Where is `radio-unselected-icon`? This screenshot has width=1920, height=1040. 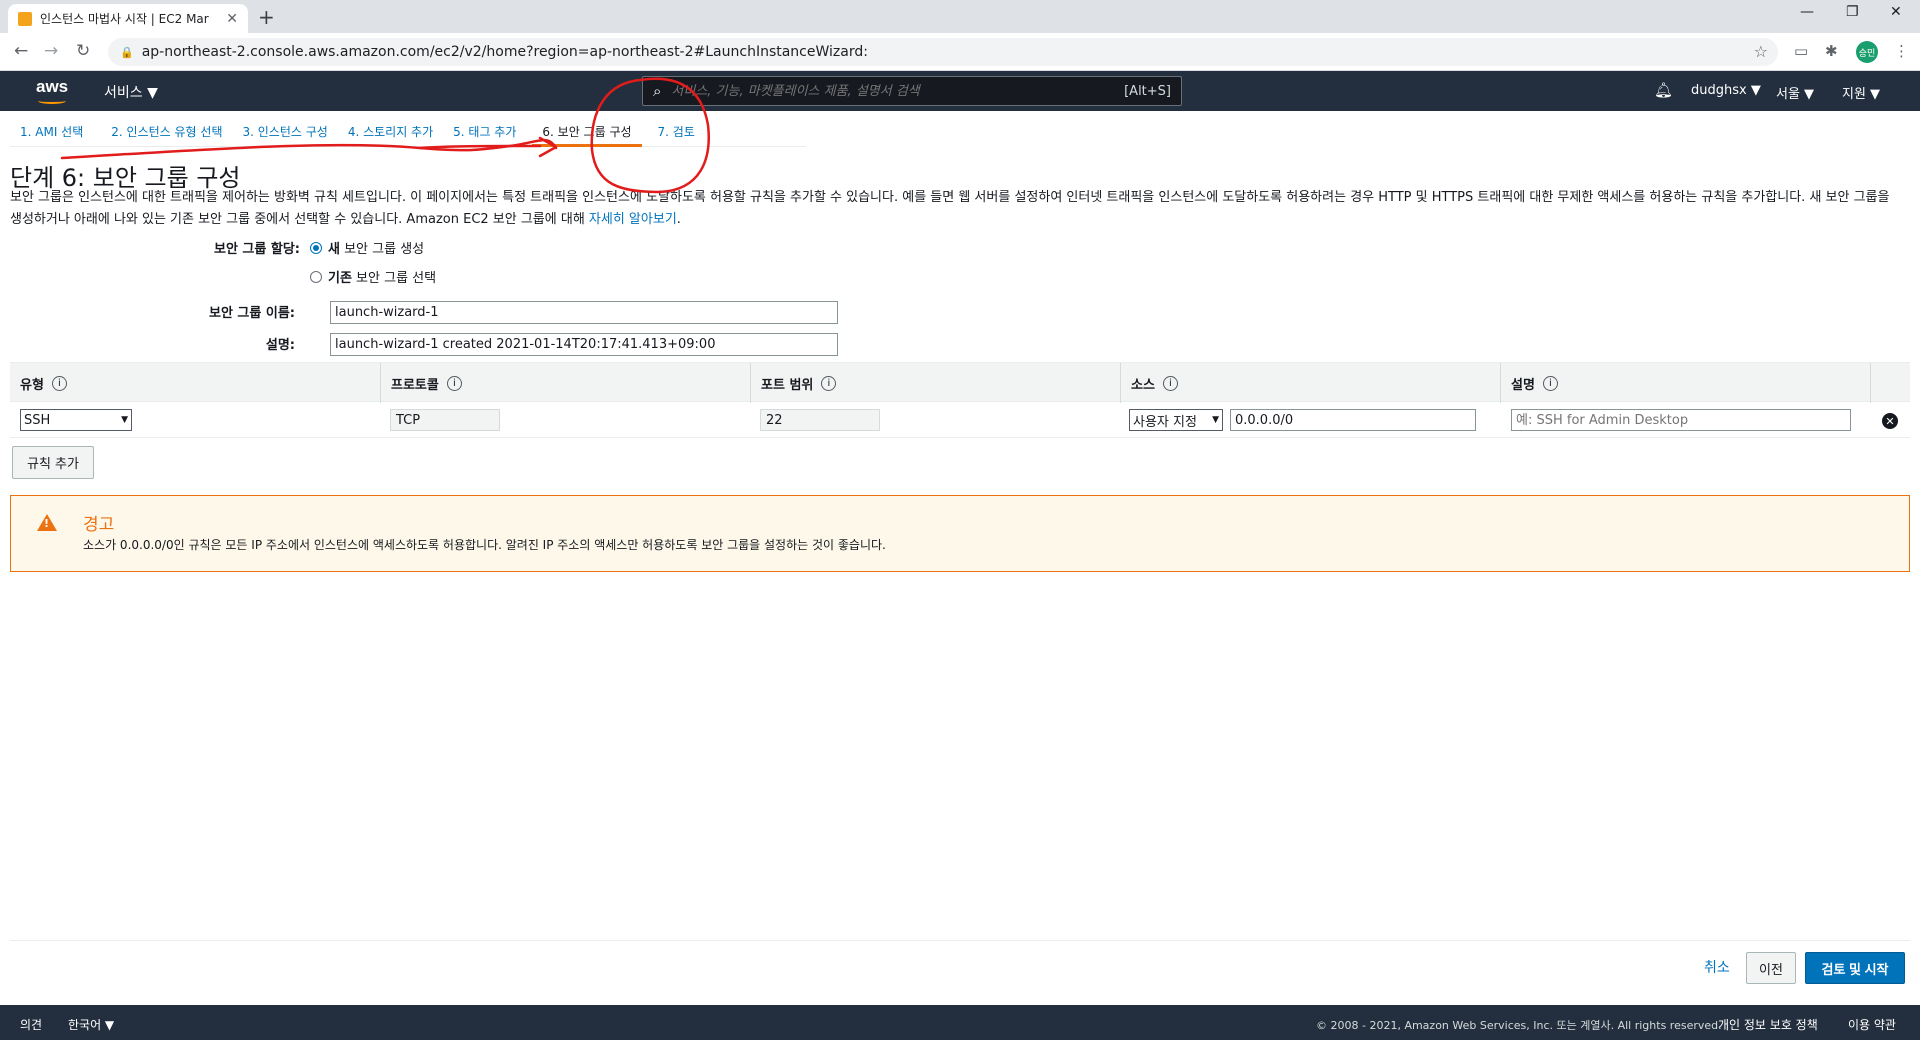
radio-unselected-icon is located at coordinates (316, 276).